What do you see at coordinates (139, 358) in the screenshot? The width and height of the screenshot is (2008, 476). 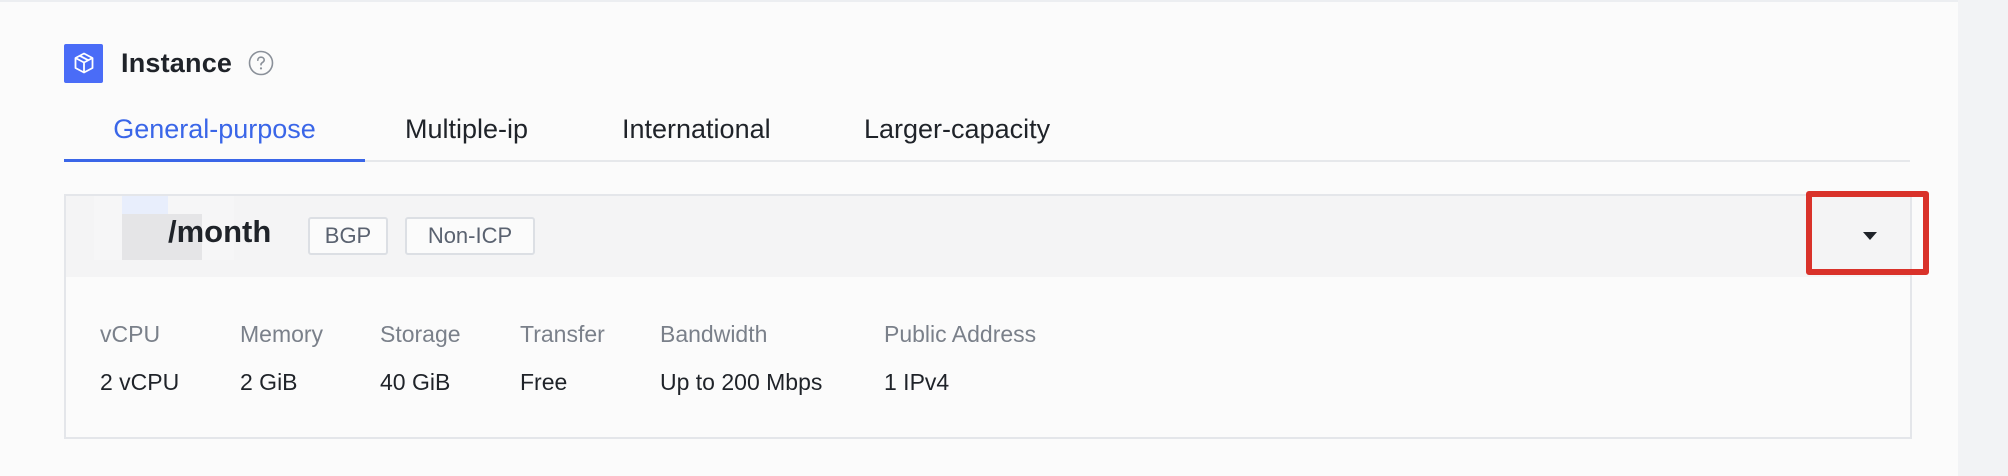 I see `spec-vcpu: vCPU 2 vCPU` at bounding box center [139, 358].